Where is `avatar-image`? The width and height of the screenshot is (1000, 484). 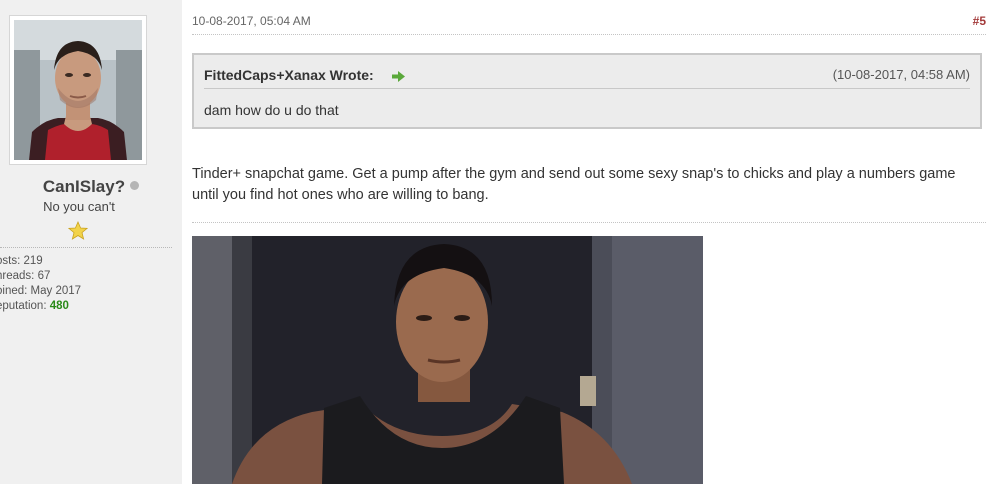 avatar-image is located at coordinates (78, 90).